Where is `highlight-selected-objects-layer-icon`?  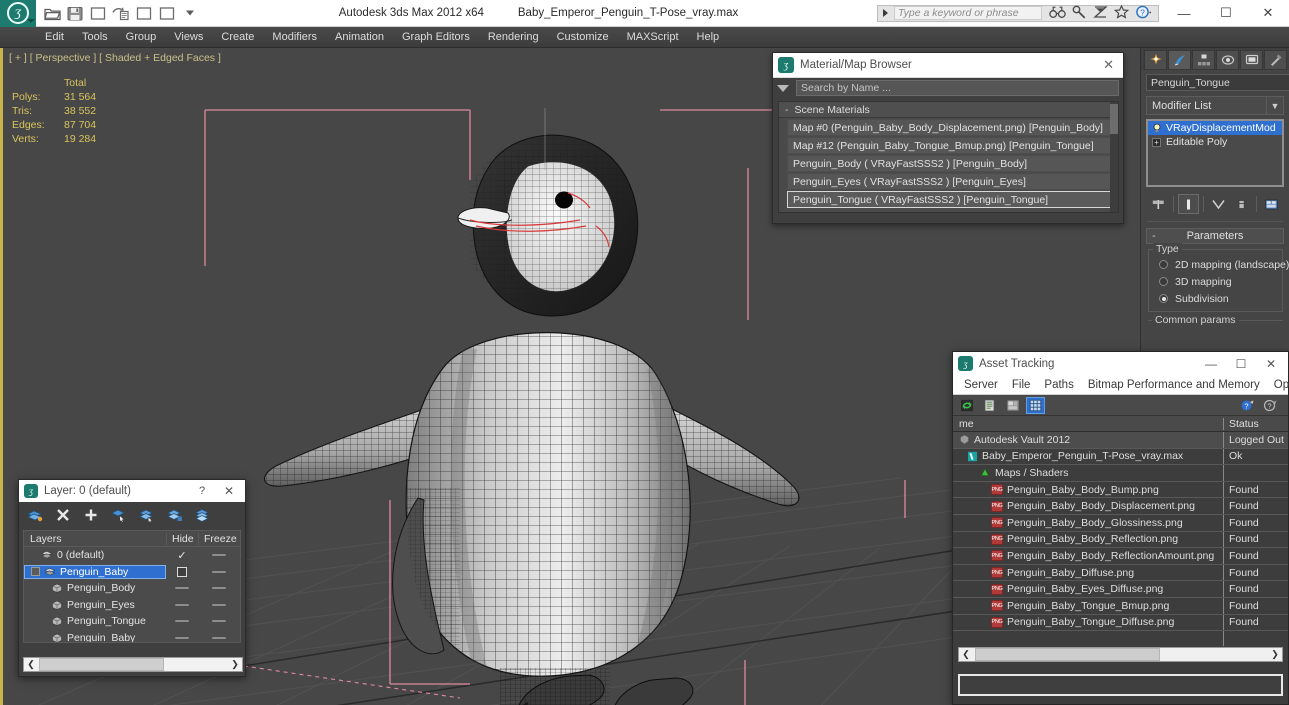 highlight-selected-objects-layer-icon is located at coordinates (147, 515).